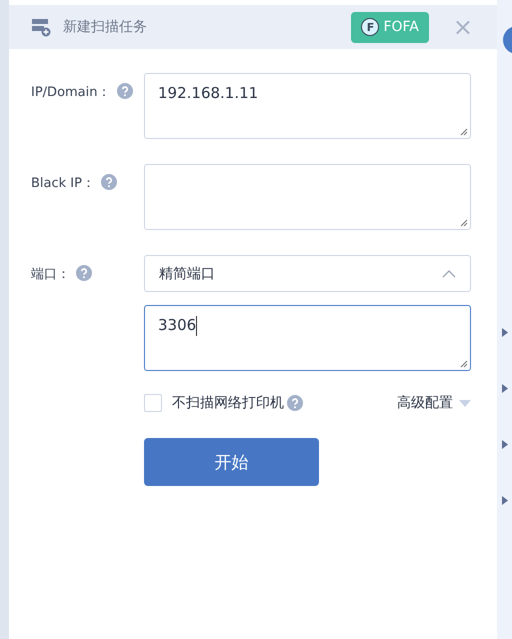 Image resolution: width=512 pixels, height=639 pixels. Describe the element at coordinates (228, 403) in the screenshot. I see `checkbox-label: 不扫描网络打印机` at that location.